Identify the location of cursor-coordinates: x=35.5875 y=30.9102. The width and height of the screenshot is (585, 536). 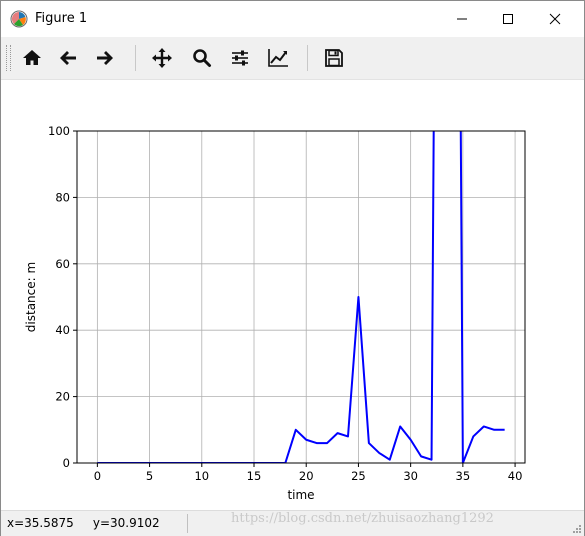
(83, 523).